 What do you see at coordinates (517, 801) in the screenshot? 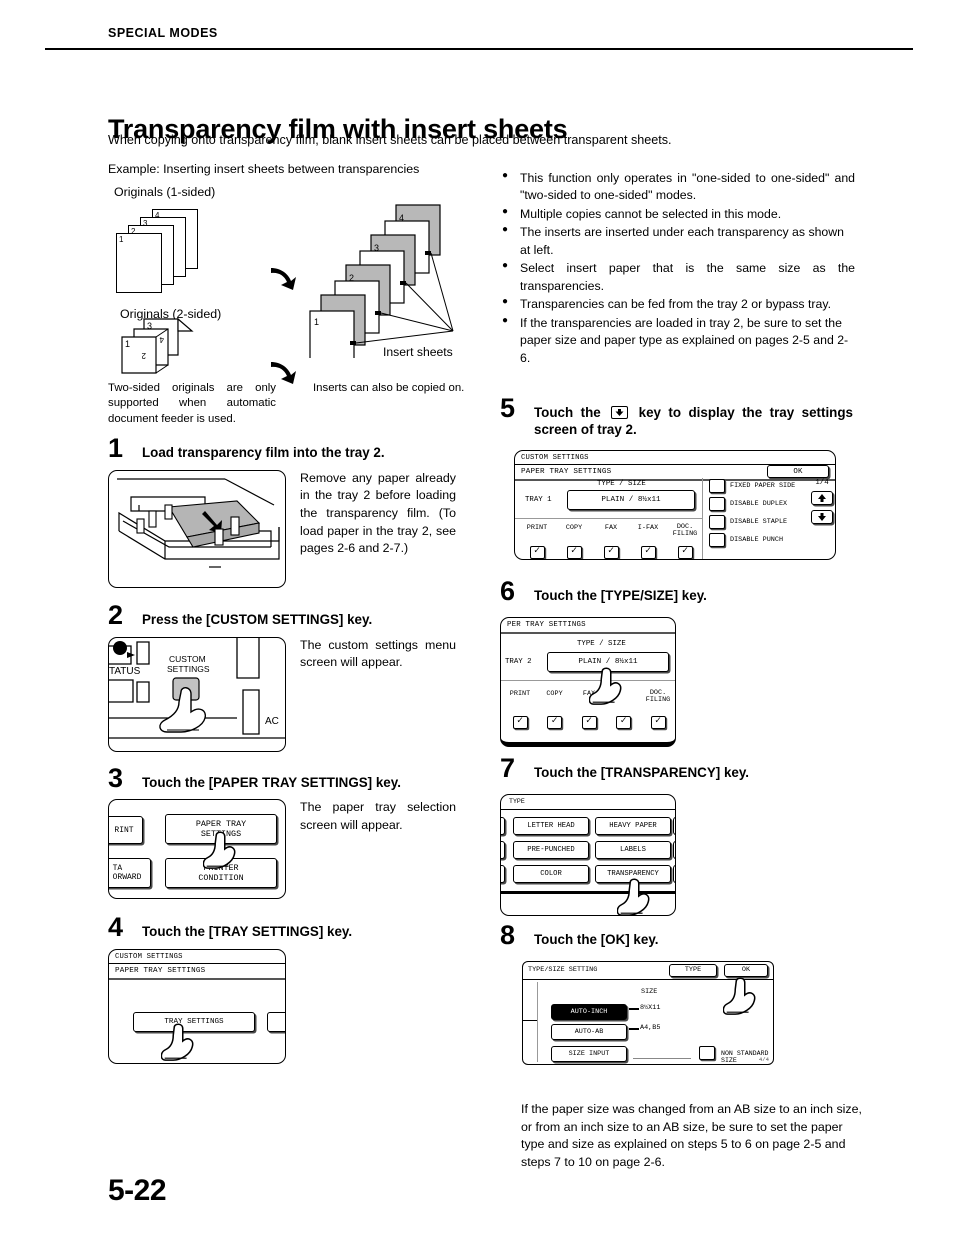
I see `screen-subtitle: TYPE` at bounding box center [517, 801].